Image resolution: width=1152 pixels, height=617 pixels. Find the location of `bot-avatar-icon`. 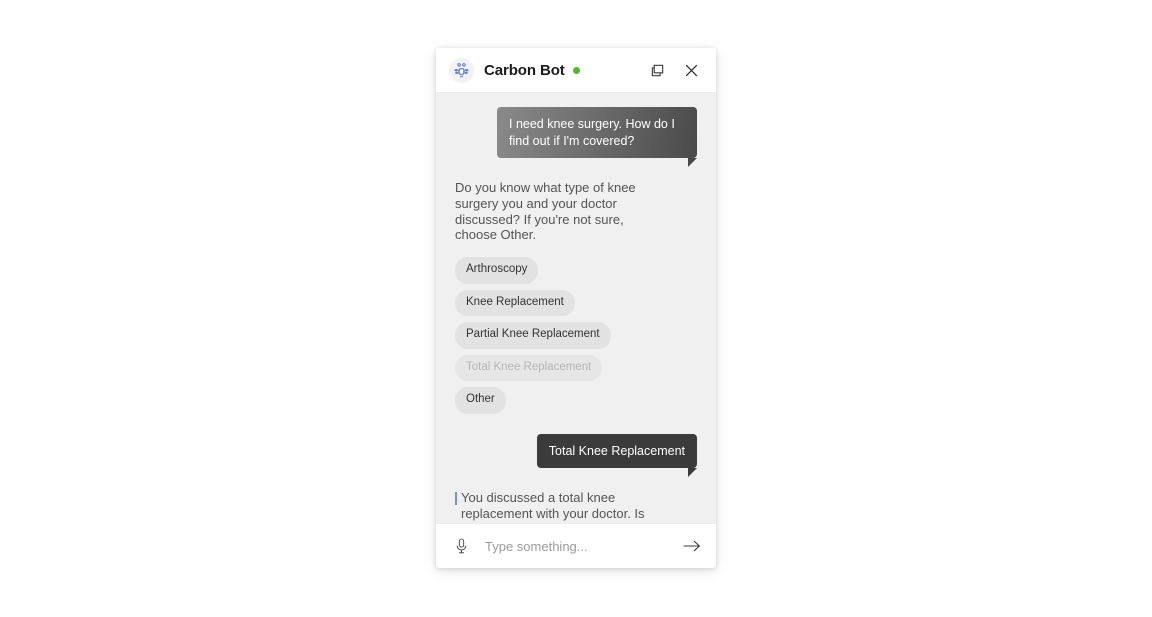

bot-avatar-icon is located at coordinates (461, 69).